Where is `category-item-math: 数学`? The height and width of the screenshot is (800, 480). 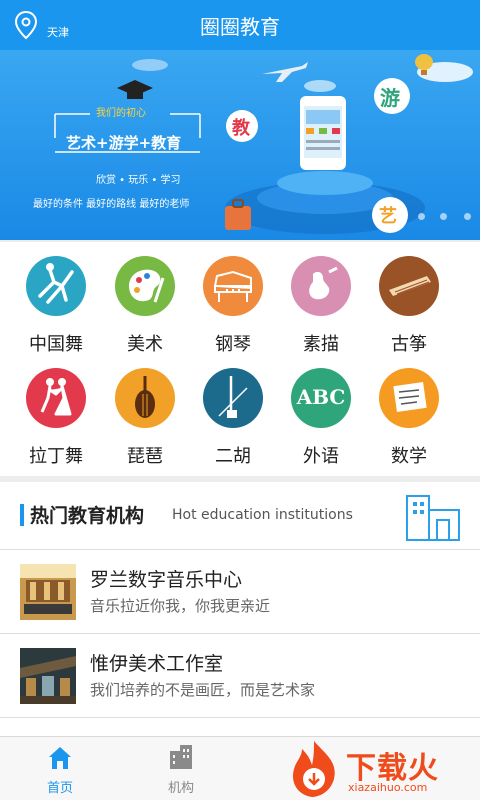
category-item-math: 数学 is located at coordinates (409, 410).